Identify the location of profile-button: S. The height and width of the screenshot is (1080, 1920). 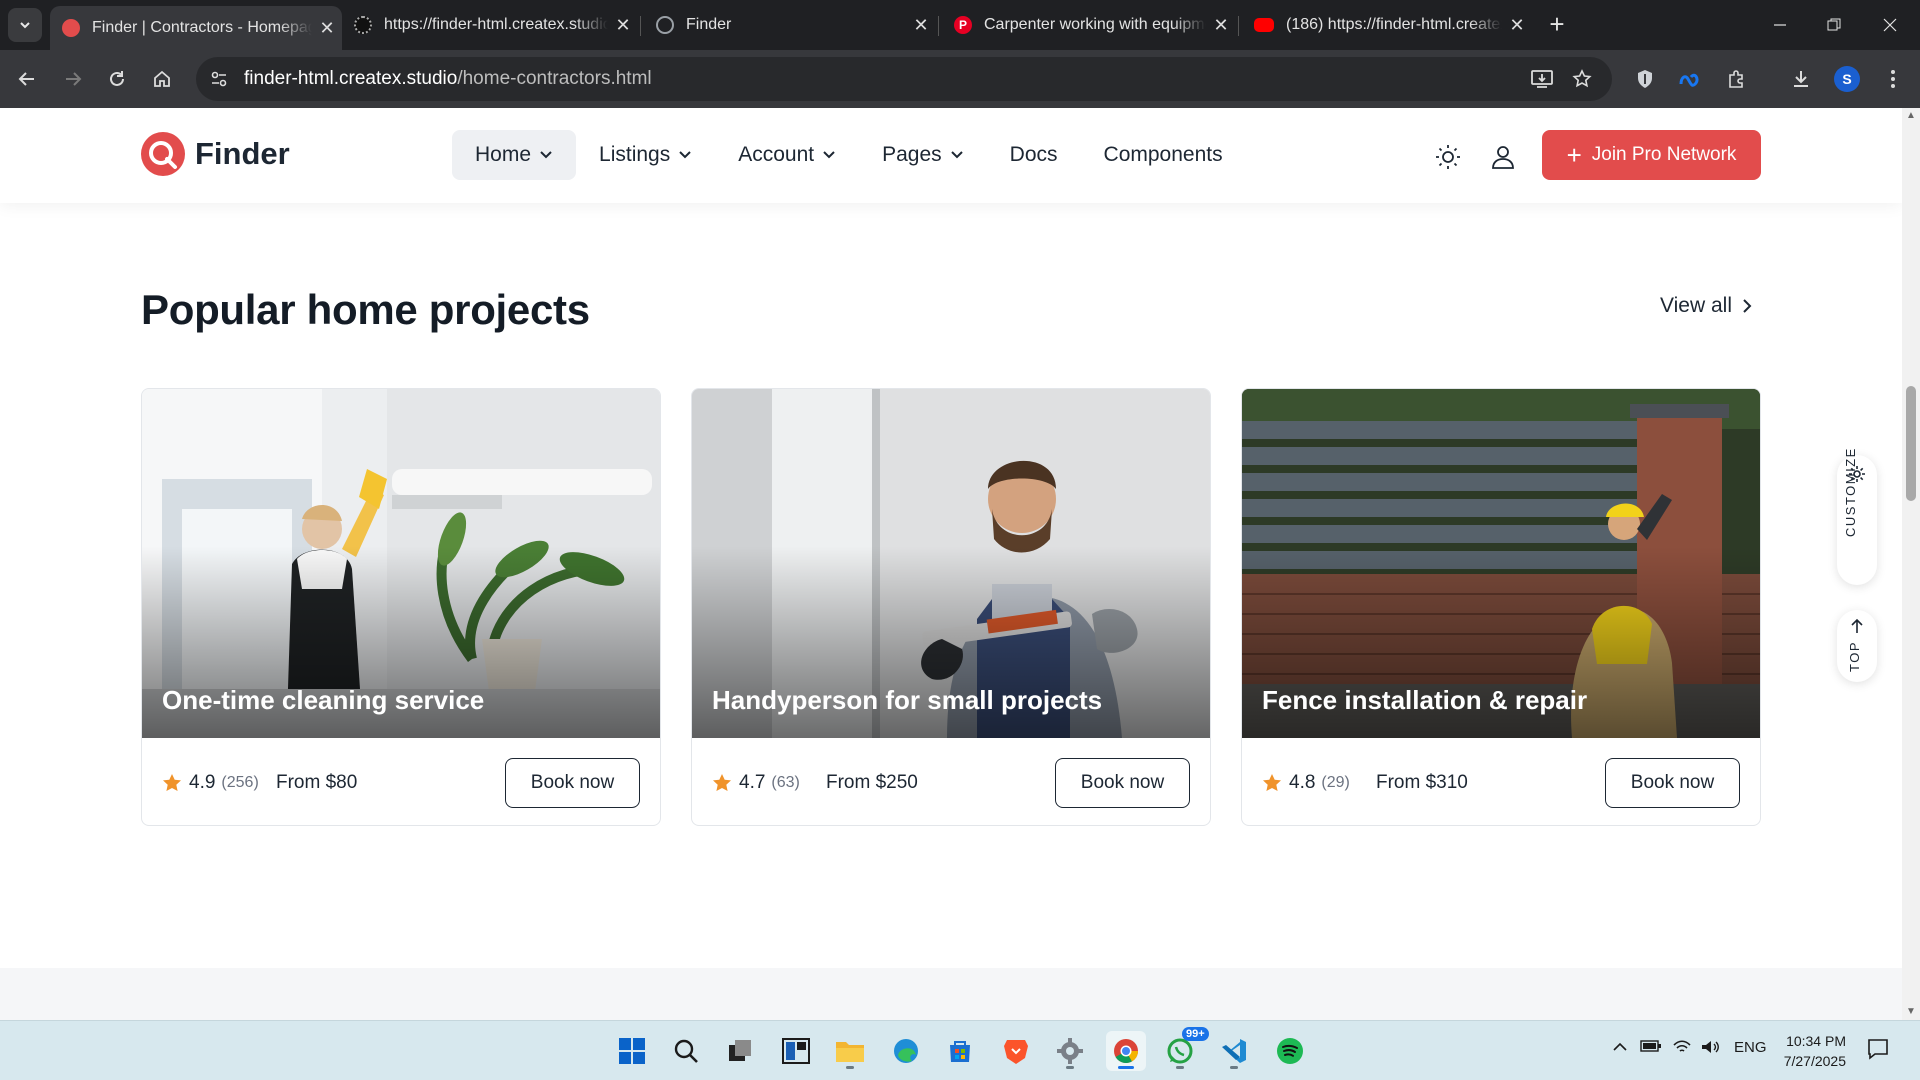
(1847, 79).